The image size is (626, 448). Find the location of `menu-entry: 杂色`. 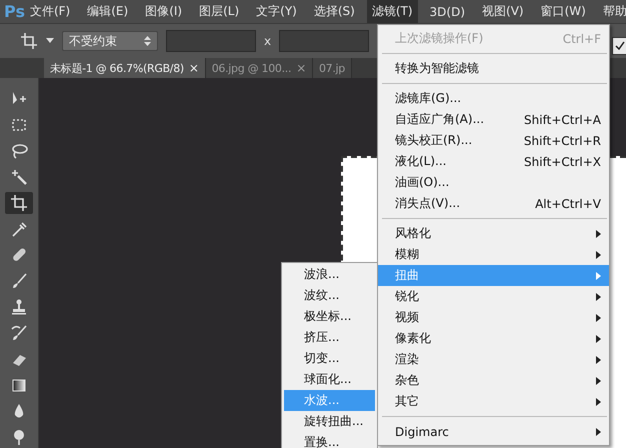

menu-entry: 杂色 is located at coordinates (493, 380).